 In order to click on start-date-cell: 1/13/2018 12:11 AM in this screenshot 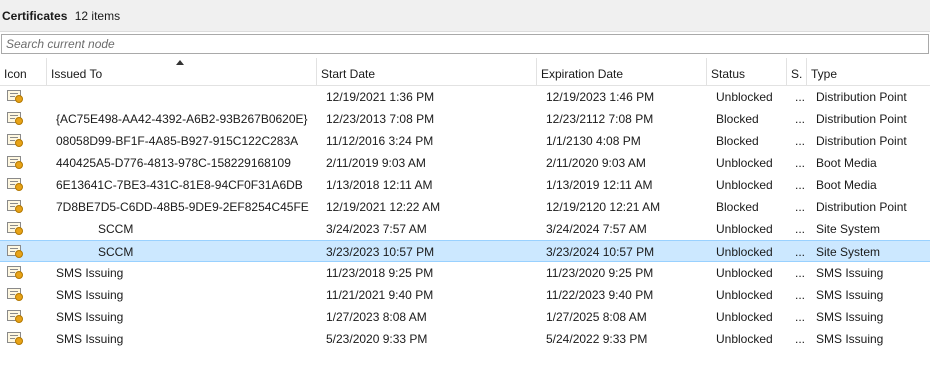, I will do `click(379, 185)`.